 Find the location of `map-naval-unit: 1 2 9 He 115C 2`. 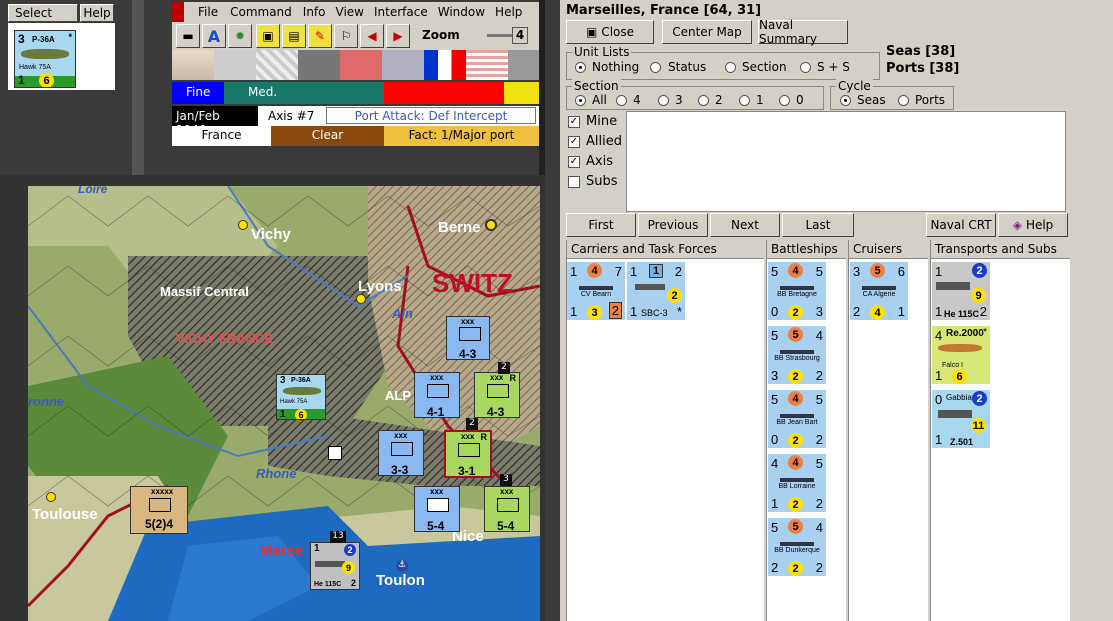

map-naval-unit: 1 2 9 He 115C 2 is located at coordinates (335, 566).